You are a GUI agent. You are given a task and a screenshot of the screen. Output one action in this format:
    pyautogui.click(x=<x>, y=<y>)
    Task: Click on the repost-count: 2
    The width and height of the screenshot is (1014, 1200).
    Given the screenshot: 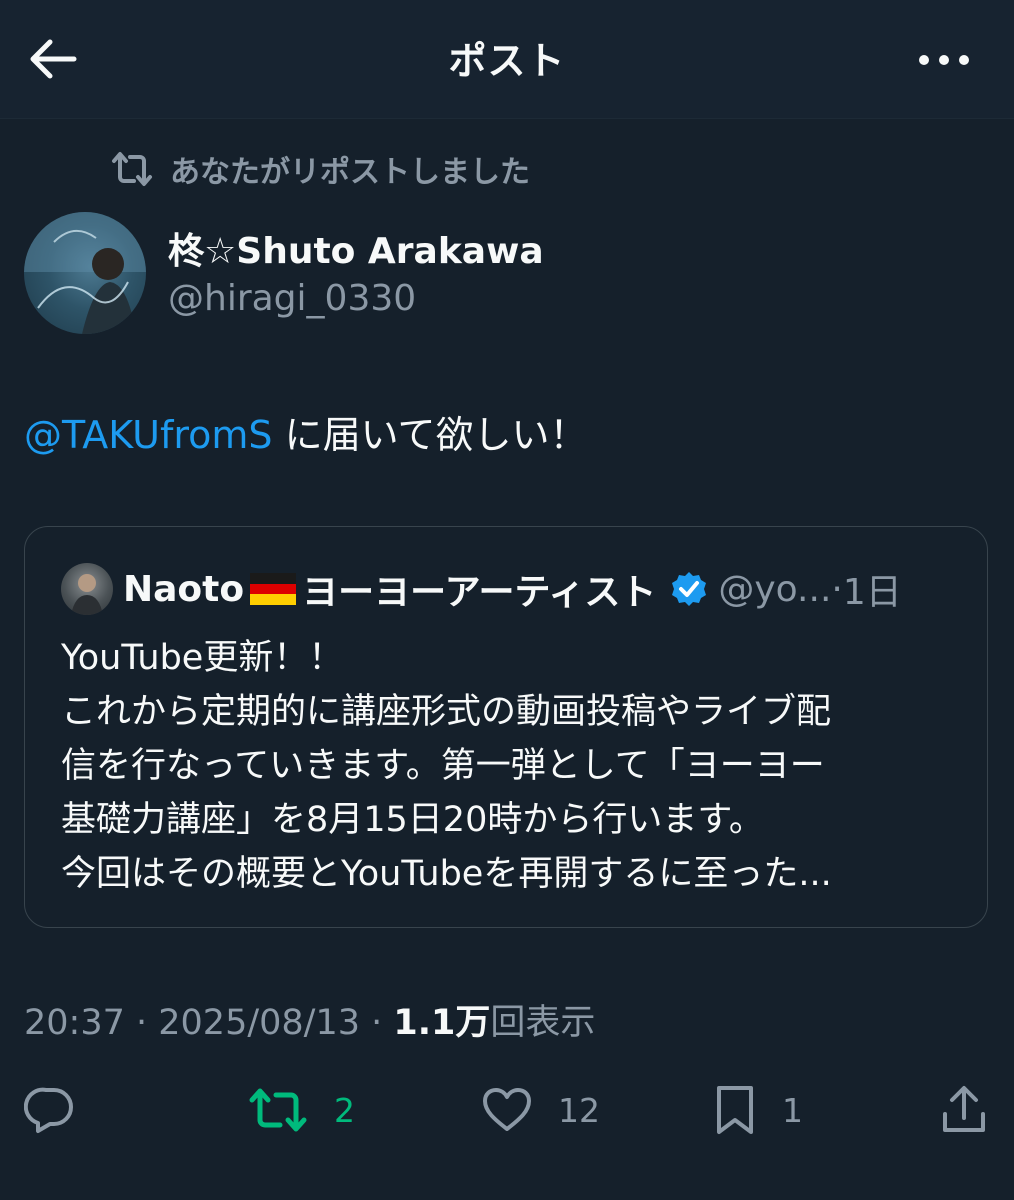 What is the action you would take?
    pyautogui.click(x=344, y=1110)
    